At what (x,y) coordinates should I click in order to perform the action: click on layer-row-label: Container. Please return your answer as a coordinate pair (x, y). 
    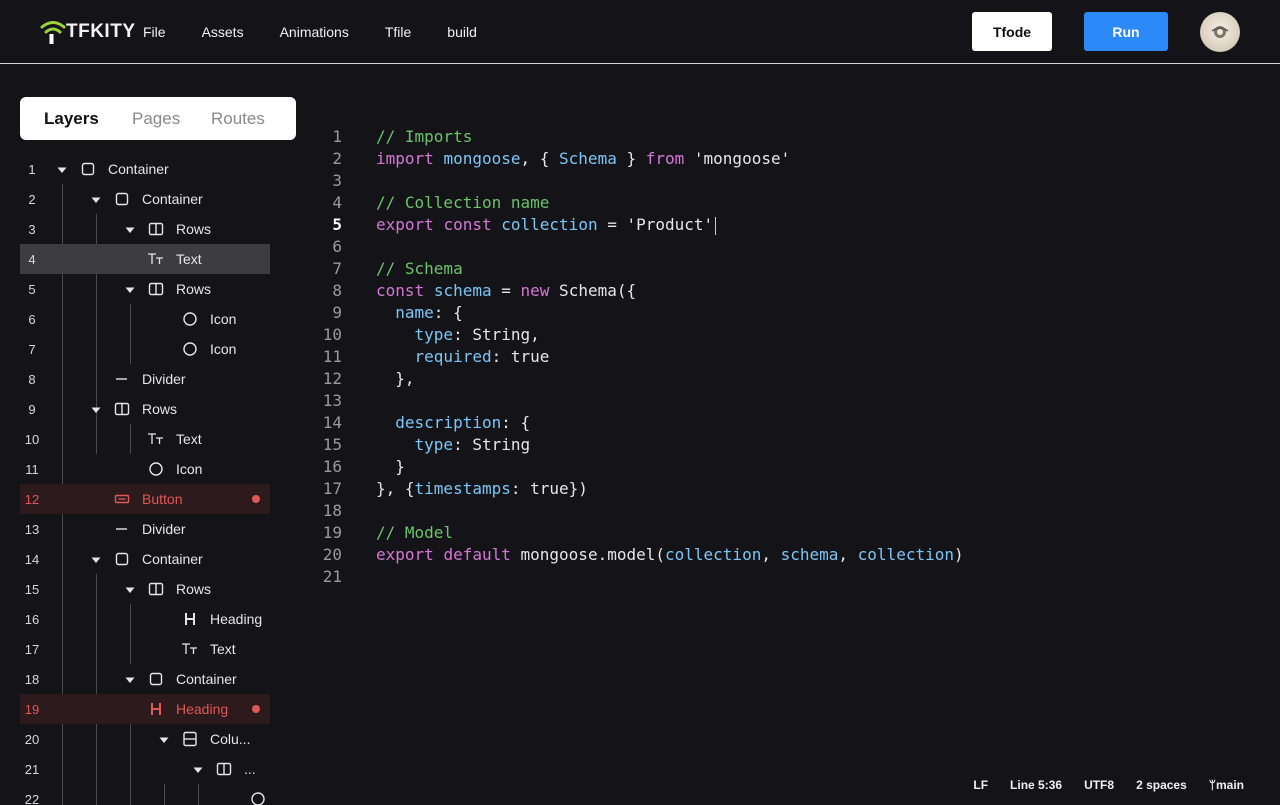
    Looking at the image, I should click on (138, 169).